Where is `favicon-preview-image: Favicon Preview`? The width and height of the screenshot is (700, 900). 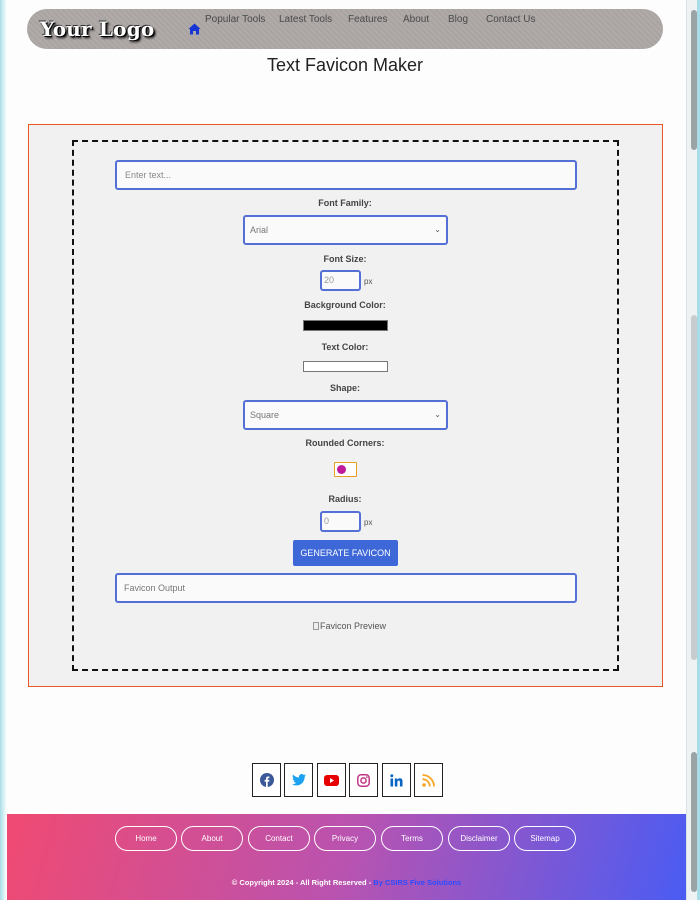 favicon-preview-image: Favicon Preview is located at coordinates (349, 626).